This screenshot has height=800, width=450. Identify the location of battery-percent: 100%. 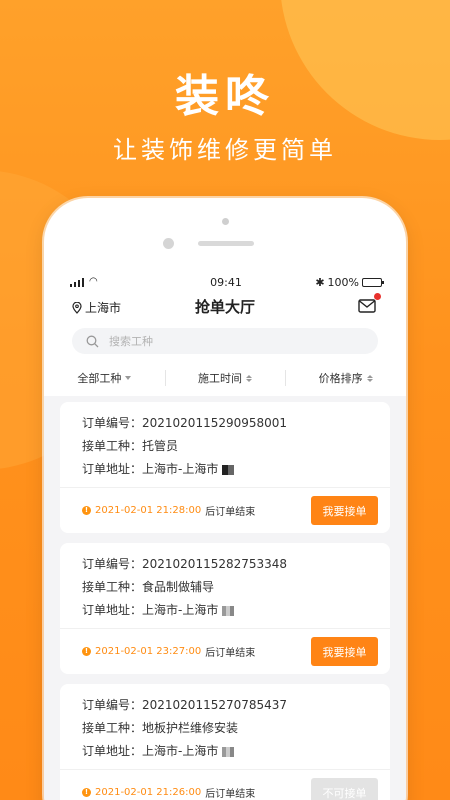
(343, 282).